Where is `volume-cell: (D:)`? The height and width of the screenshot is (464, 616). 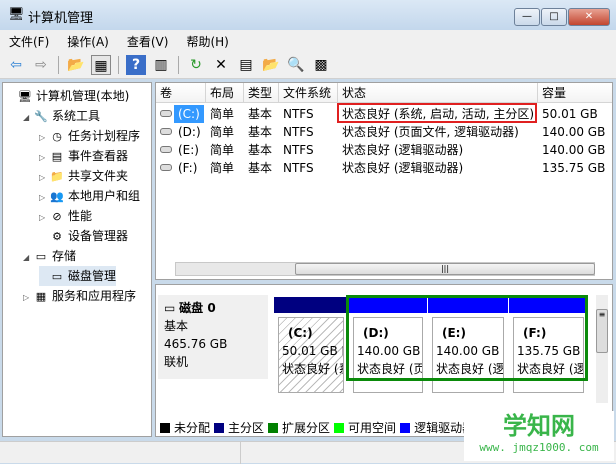 volume-cell: (D:) is located at coordinates (190, 132).